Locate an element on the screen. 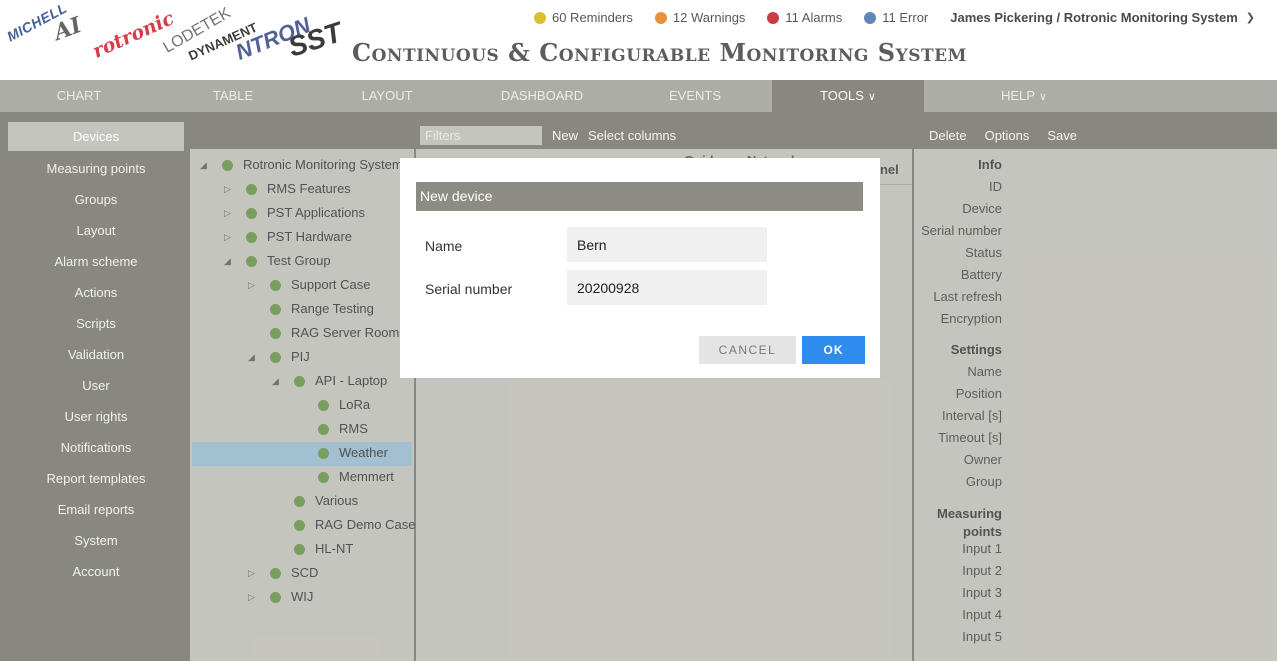  name-label: Name is located at coordinates (444, 246).